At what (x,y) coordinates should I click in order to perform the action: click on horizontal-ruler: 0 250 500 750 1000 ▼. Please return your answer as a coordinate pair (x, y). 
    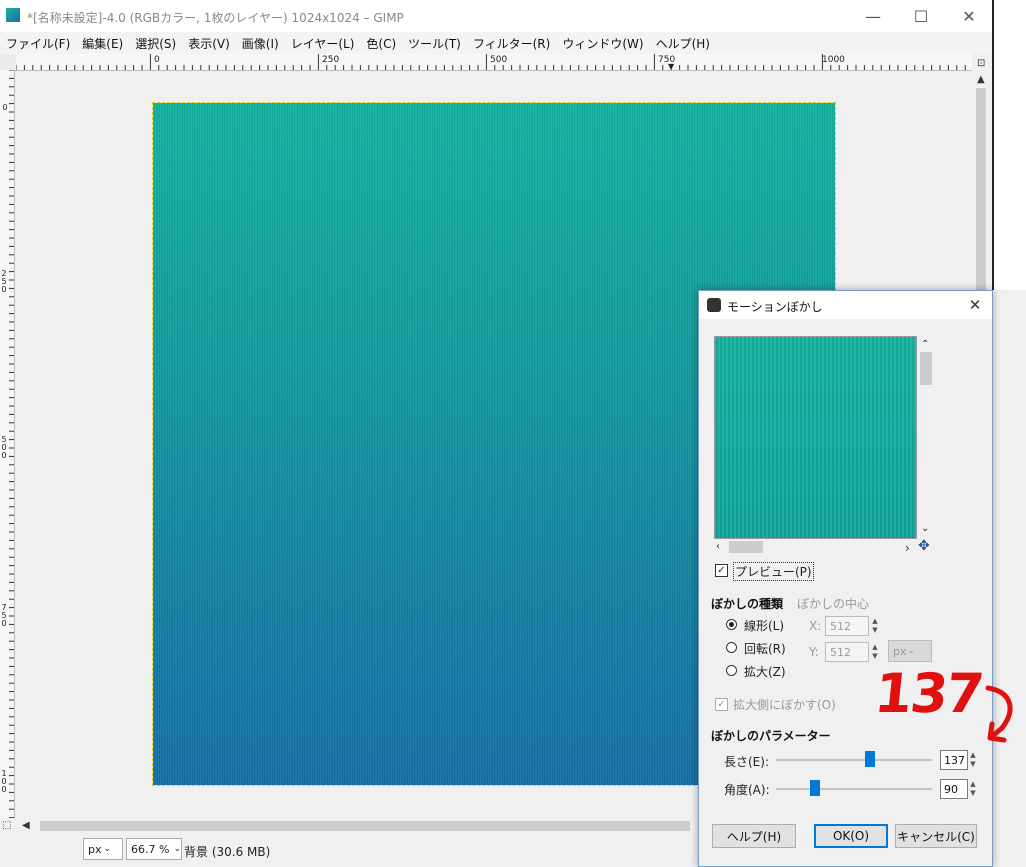
    Looking at the image, I should click on (494, 62).